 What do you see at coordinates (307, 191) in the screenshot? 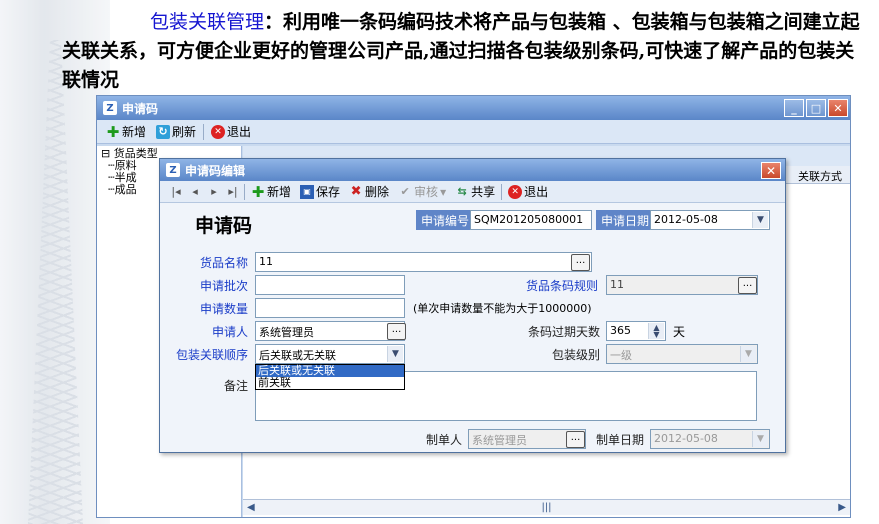
I see `save-icon: ▣` at bounding box center [307, 191].